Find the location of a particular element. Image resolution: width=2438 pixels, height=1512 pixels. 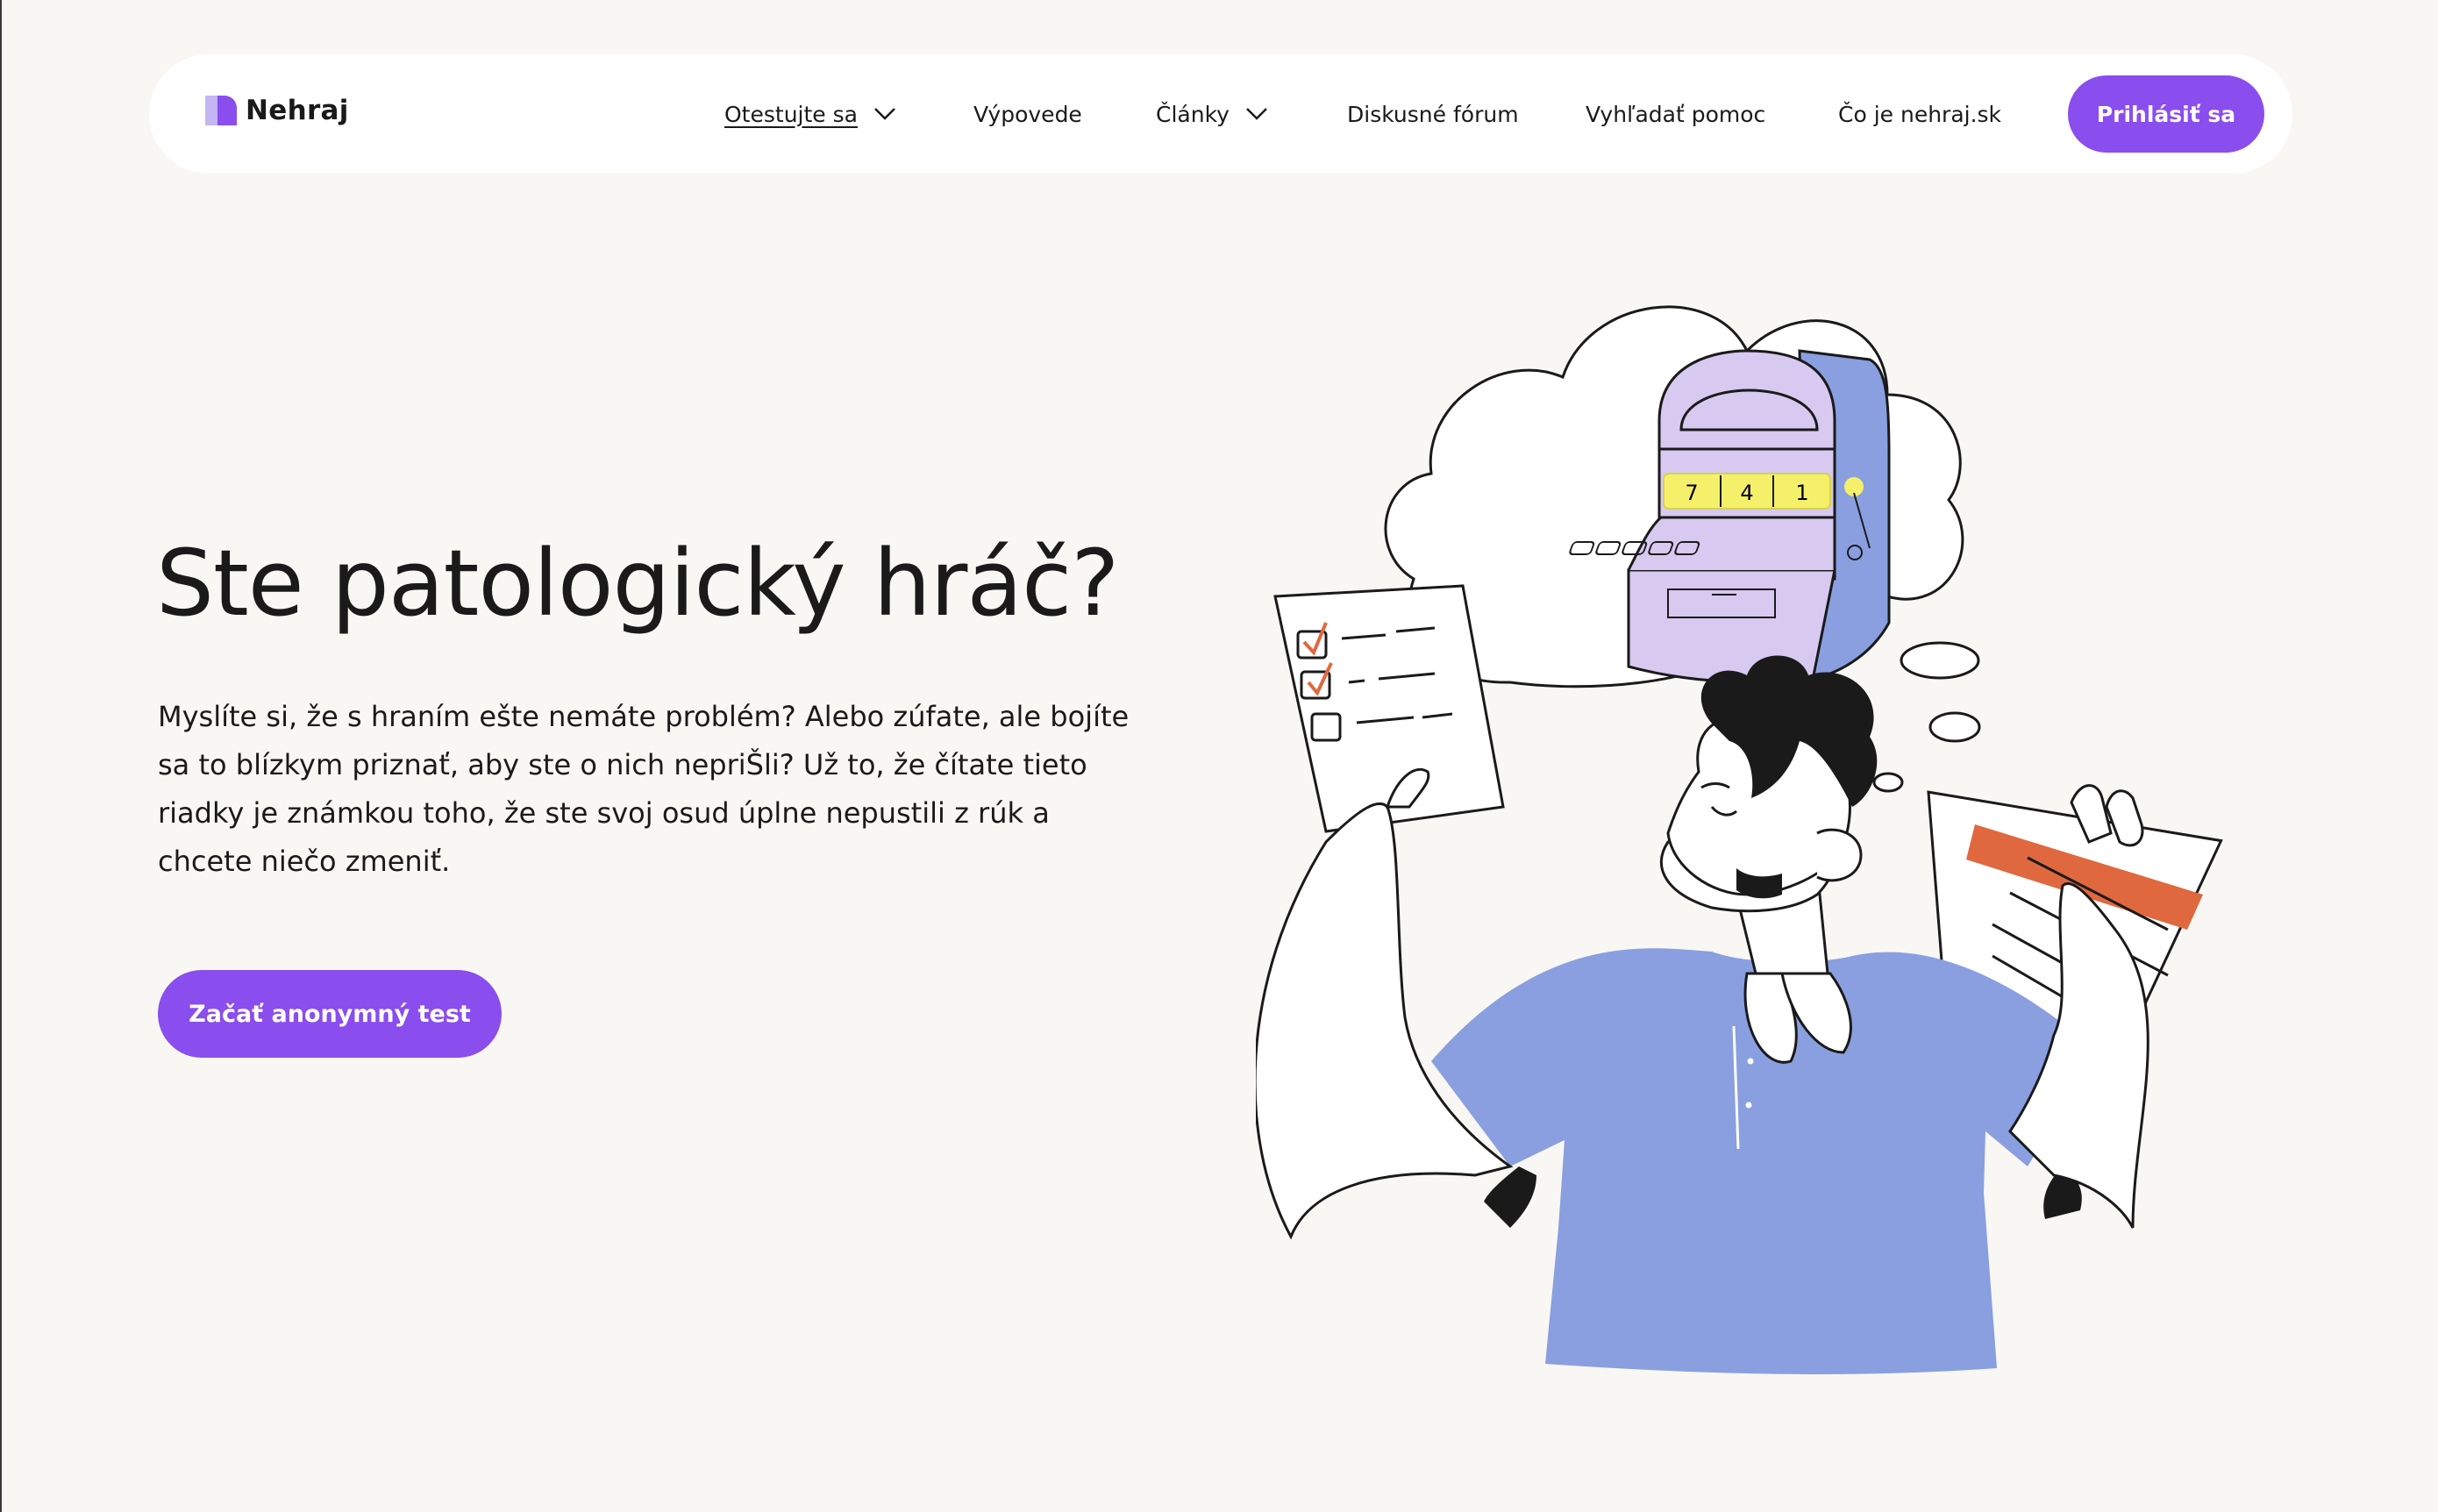

slot-digit: 7 is located at coordinates (1691, 493).